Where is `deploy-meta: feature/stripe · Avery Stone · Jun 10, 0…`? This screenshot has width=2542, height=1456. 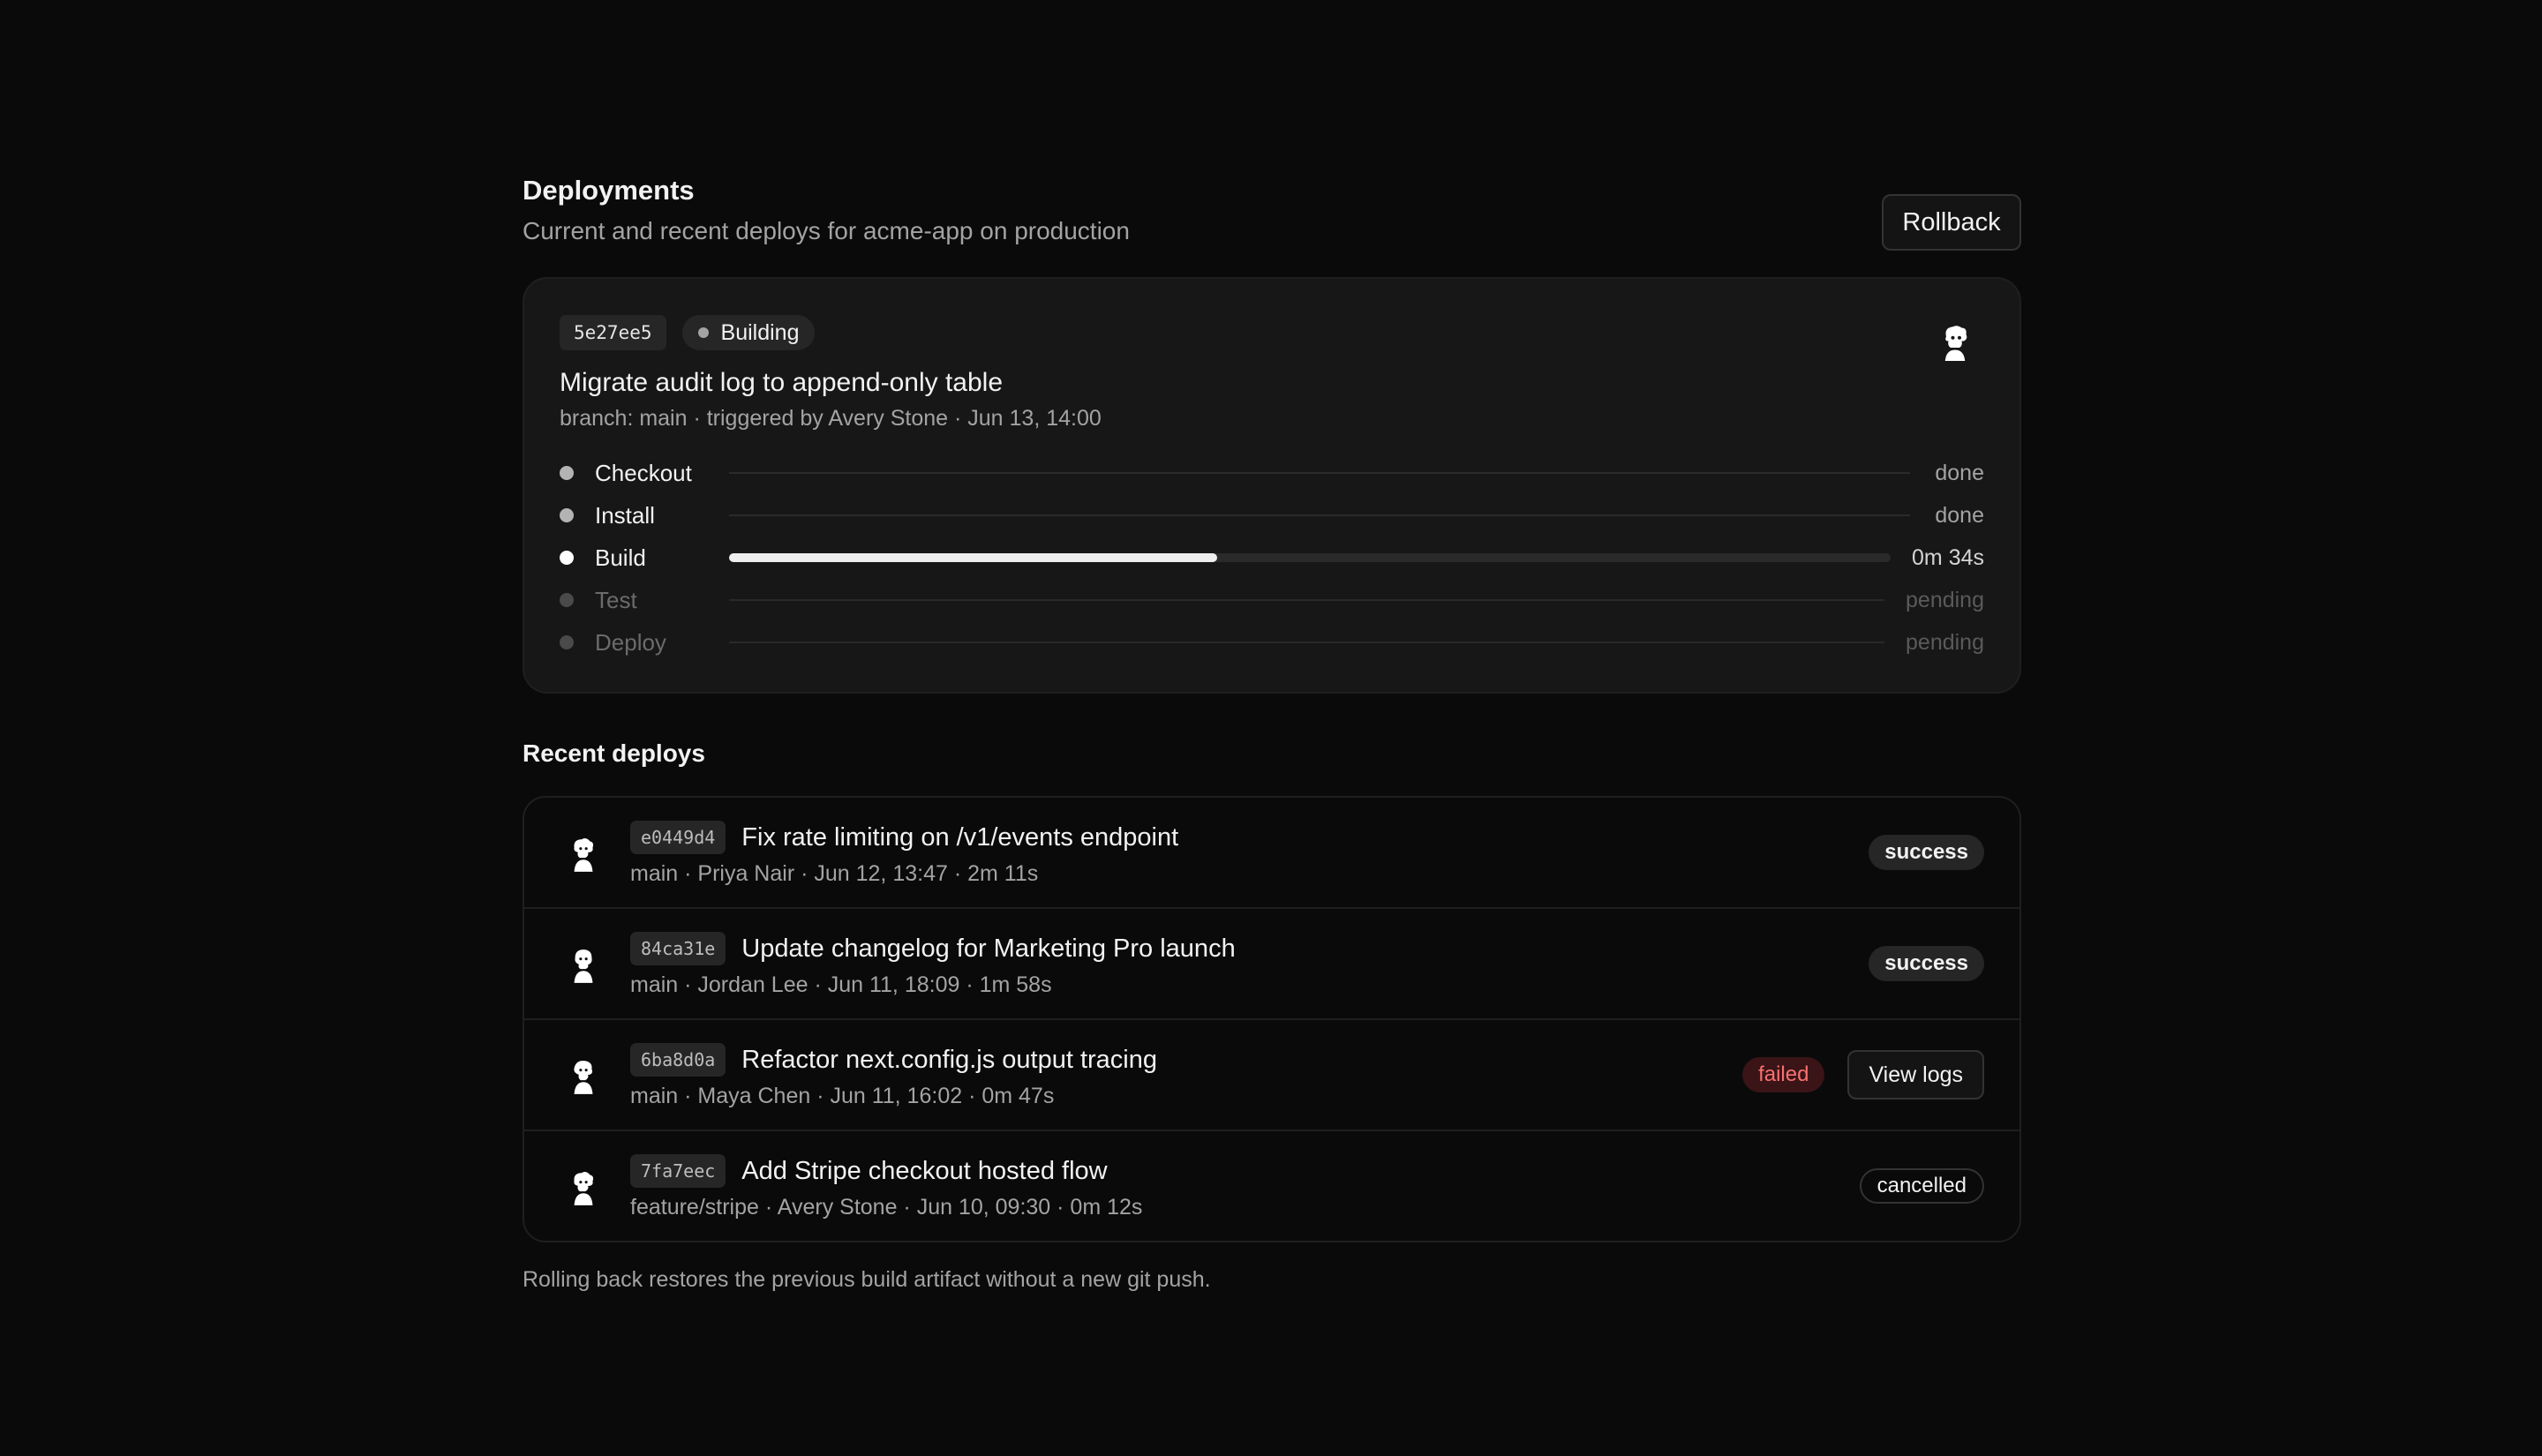 deploy-meta: feature/stripe · Avery Stone · Jun 10, 0… is located at coordinates (887, 1207).